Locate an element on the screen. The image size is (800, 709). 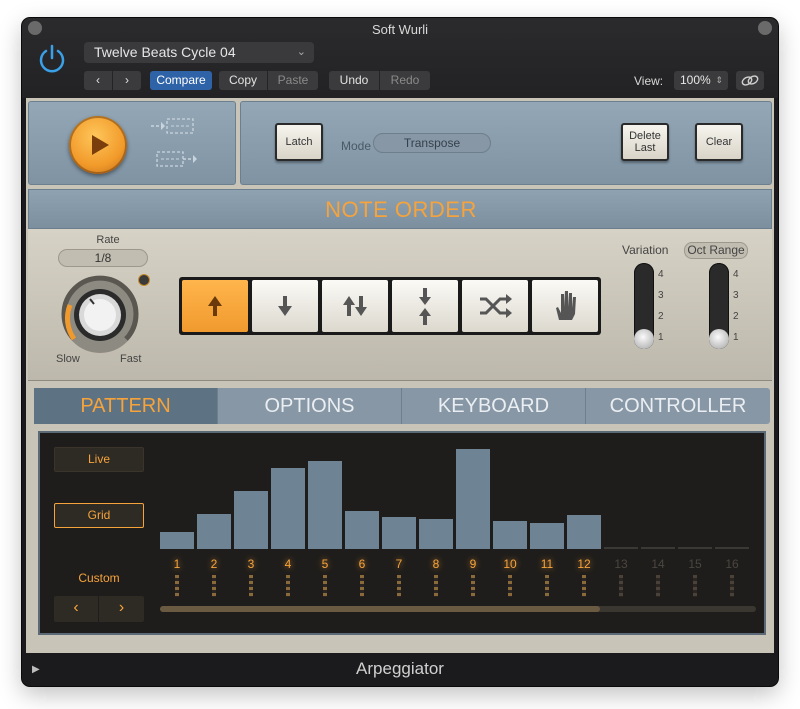
pattern-scrollbar is located at coordinates (458, 609).